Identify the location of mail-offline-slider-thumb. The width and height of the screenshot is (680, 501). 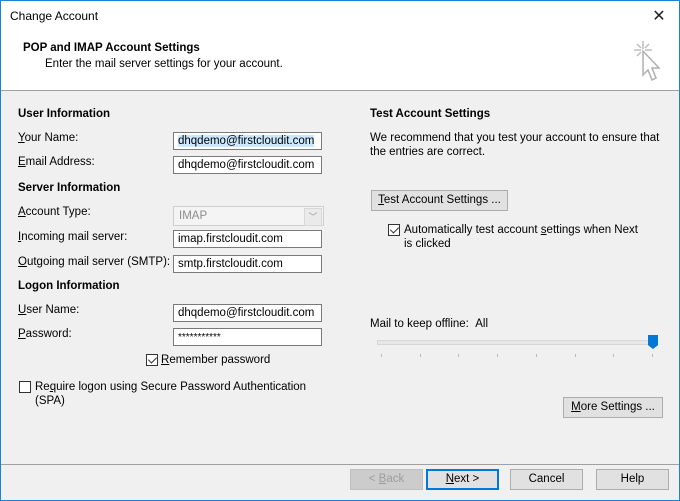
(653, 342).